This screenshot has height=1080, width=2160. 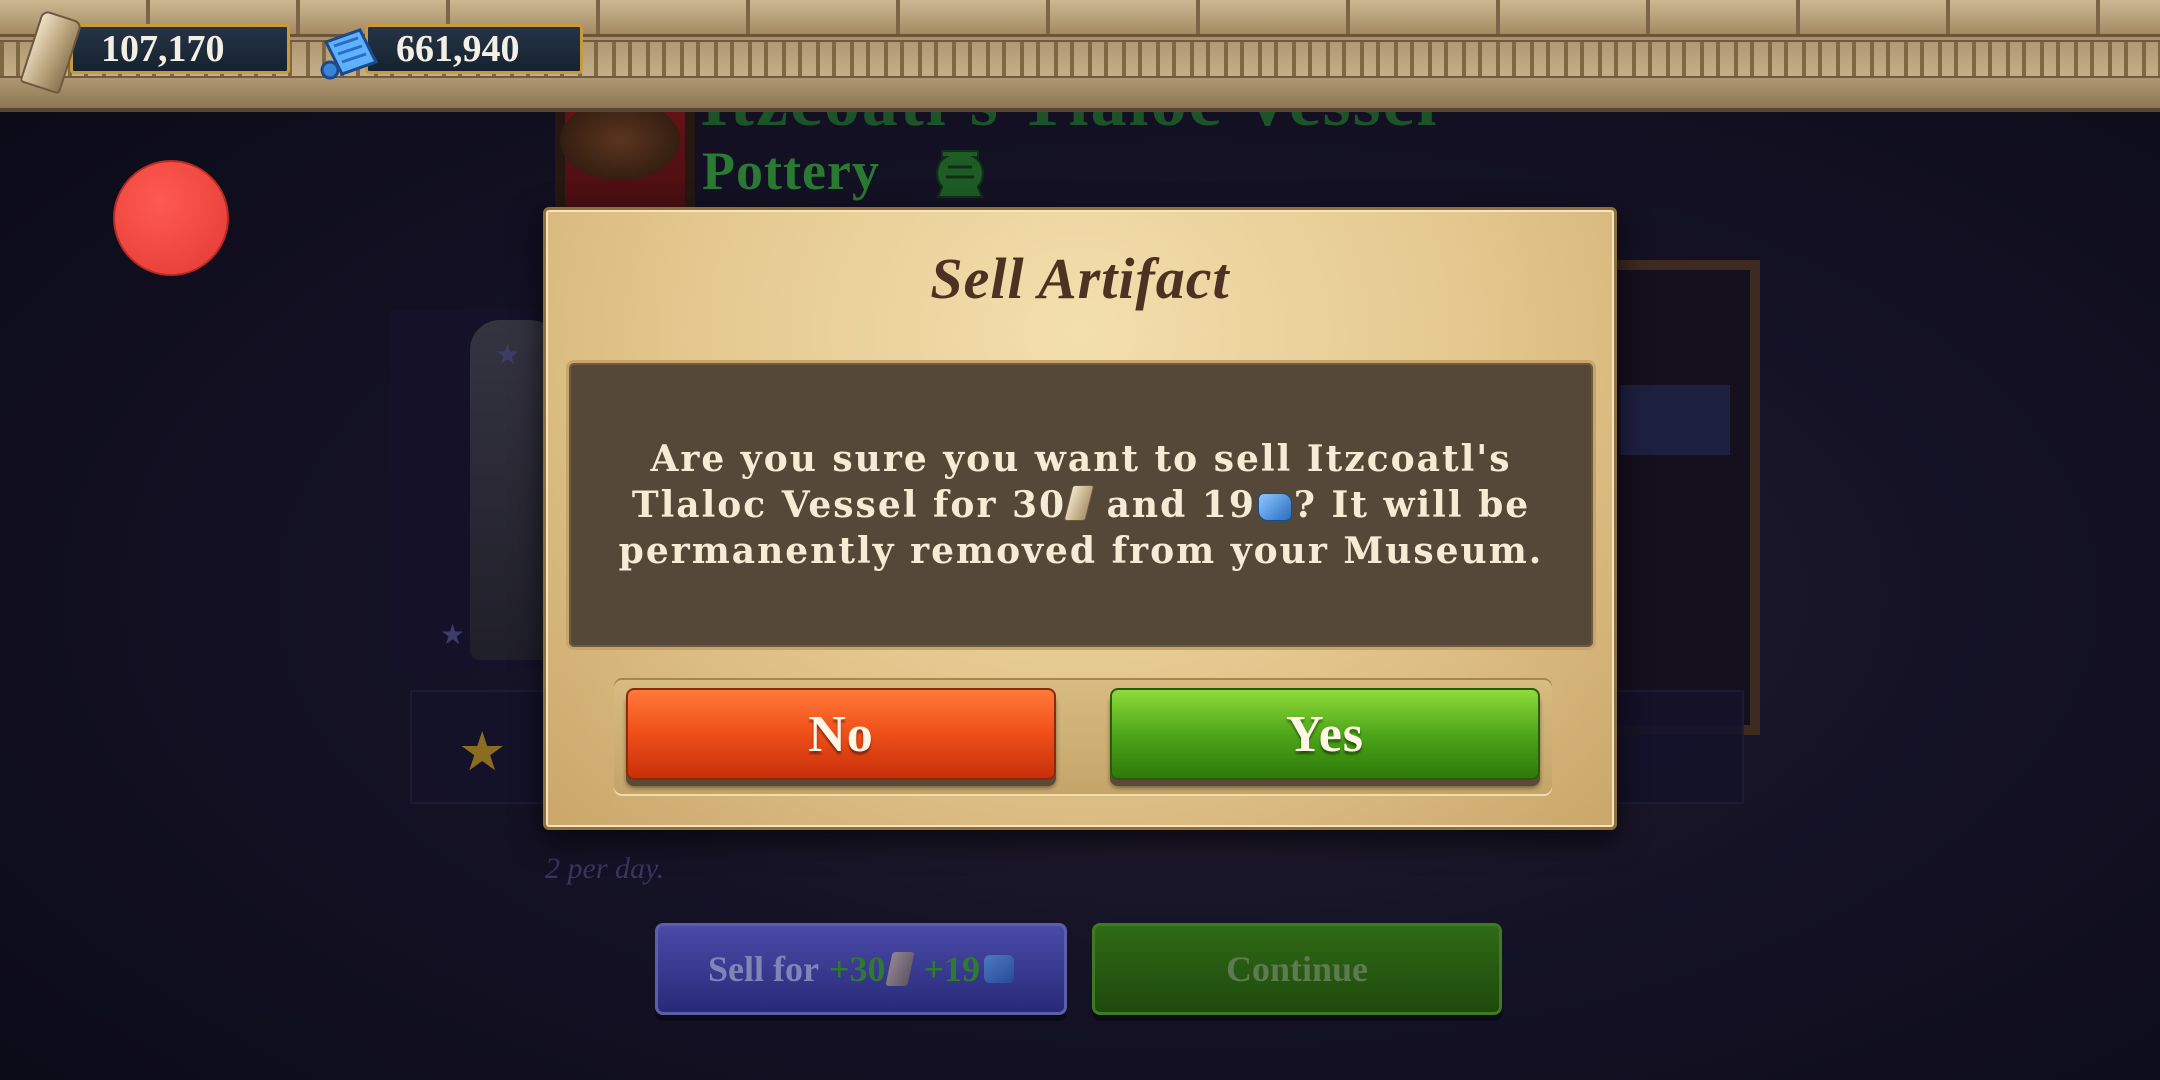 I want to click on no-button: No, so click(x=841, y=734).